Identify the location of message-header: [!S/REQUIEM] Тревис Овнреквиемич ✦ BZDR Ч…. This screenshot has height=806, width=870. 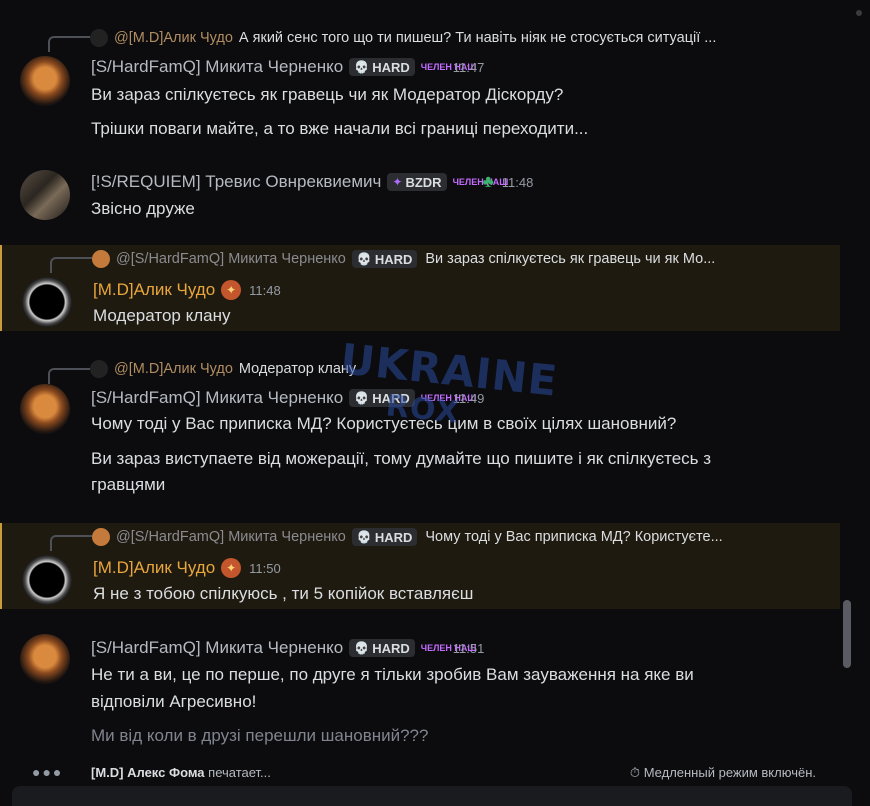
(312, 182).